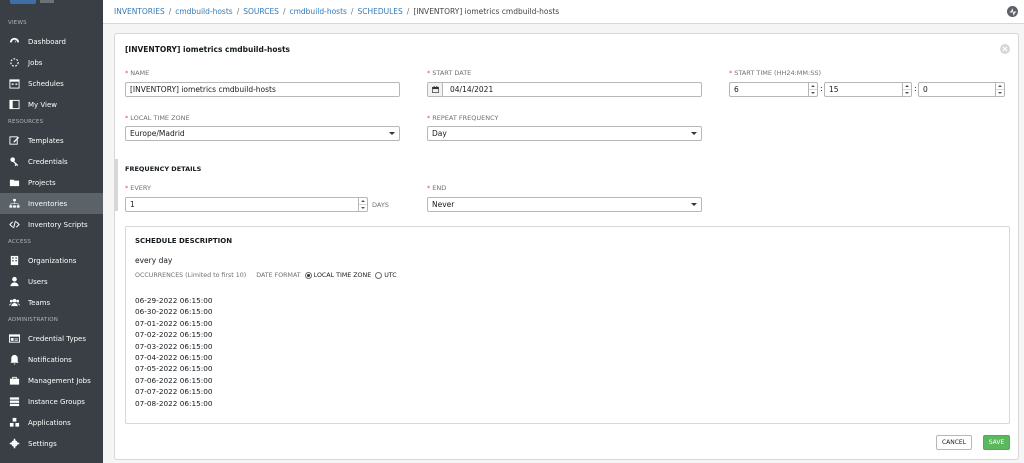 The width and height of the screenshot is (1024, 463). I want to click on second-spinner, so click(999, 89).